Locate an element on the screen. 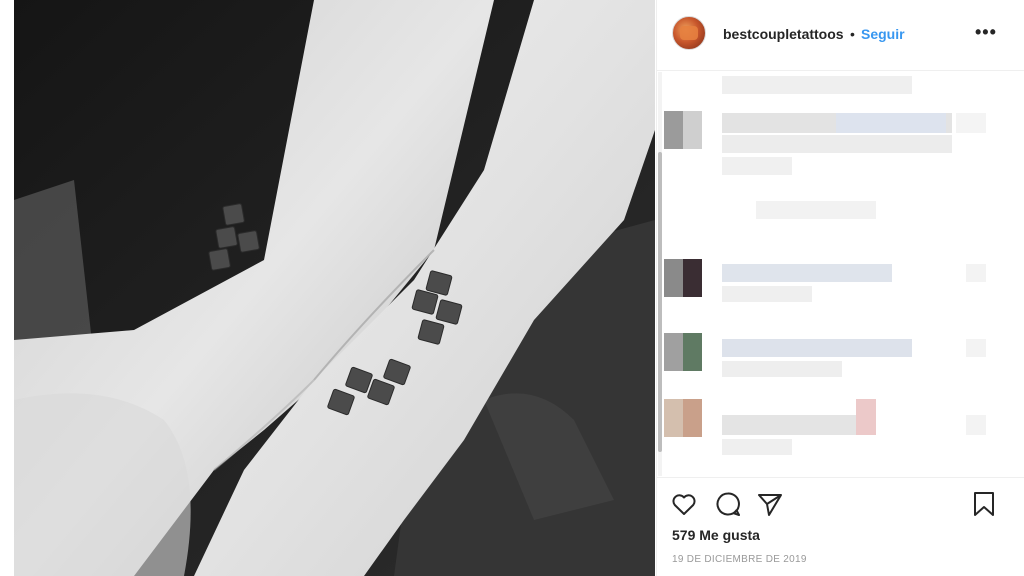 This screenshot has height=576, width=1024. avatar is located at coordinates (689, 33).